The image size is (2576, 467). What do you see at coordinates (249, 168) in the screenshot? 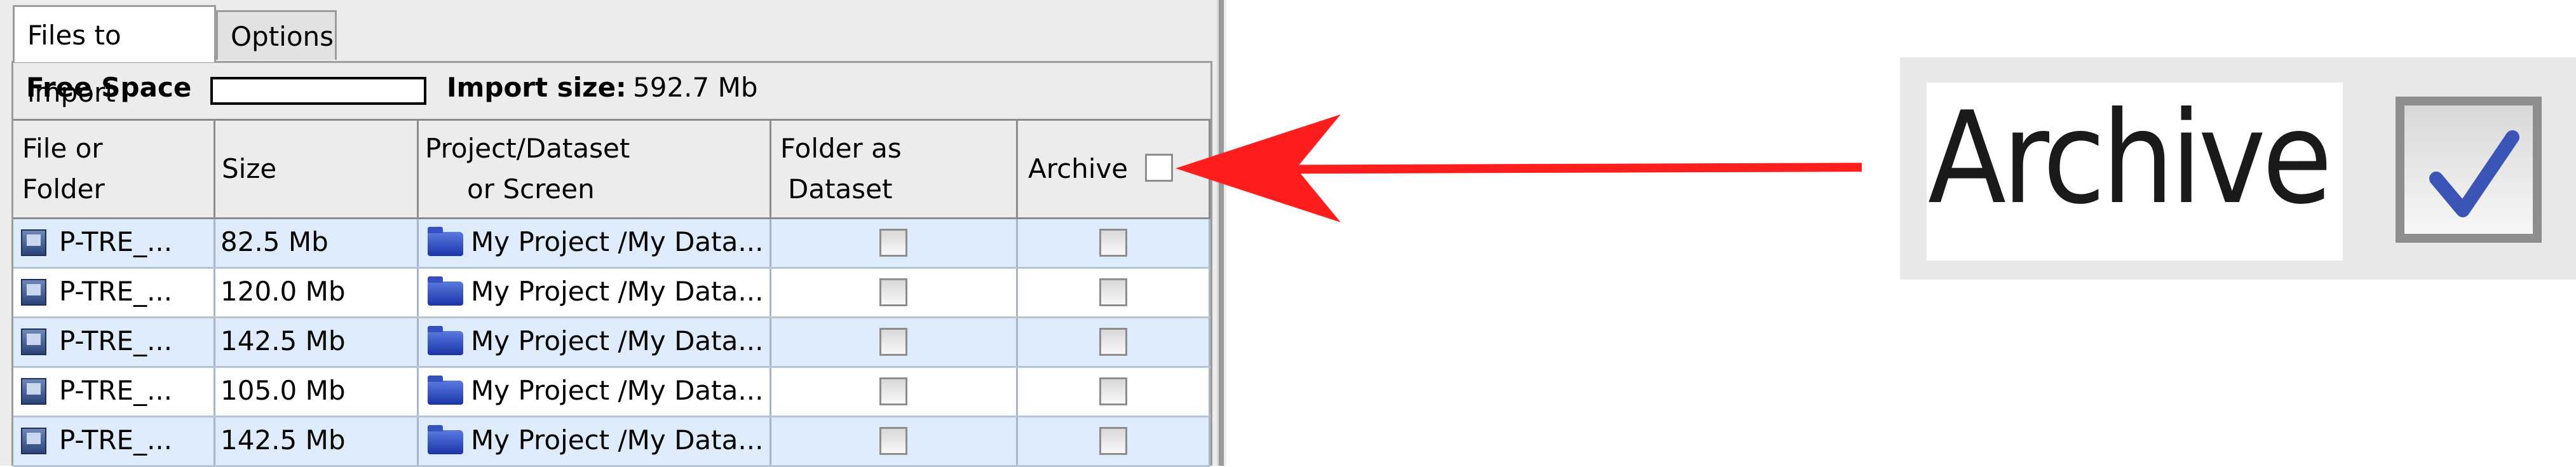
I see `column-size-label: Size` at bounding box center [249, 168].